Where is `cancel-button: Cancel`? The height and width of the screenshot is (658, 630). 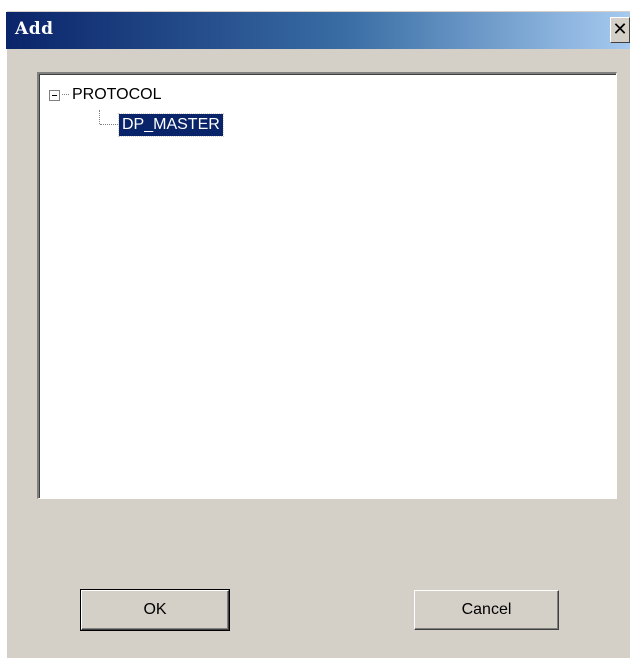
cancel-button: Cancel is located at coordinates (486, 610).